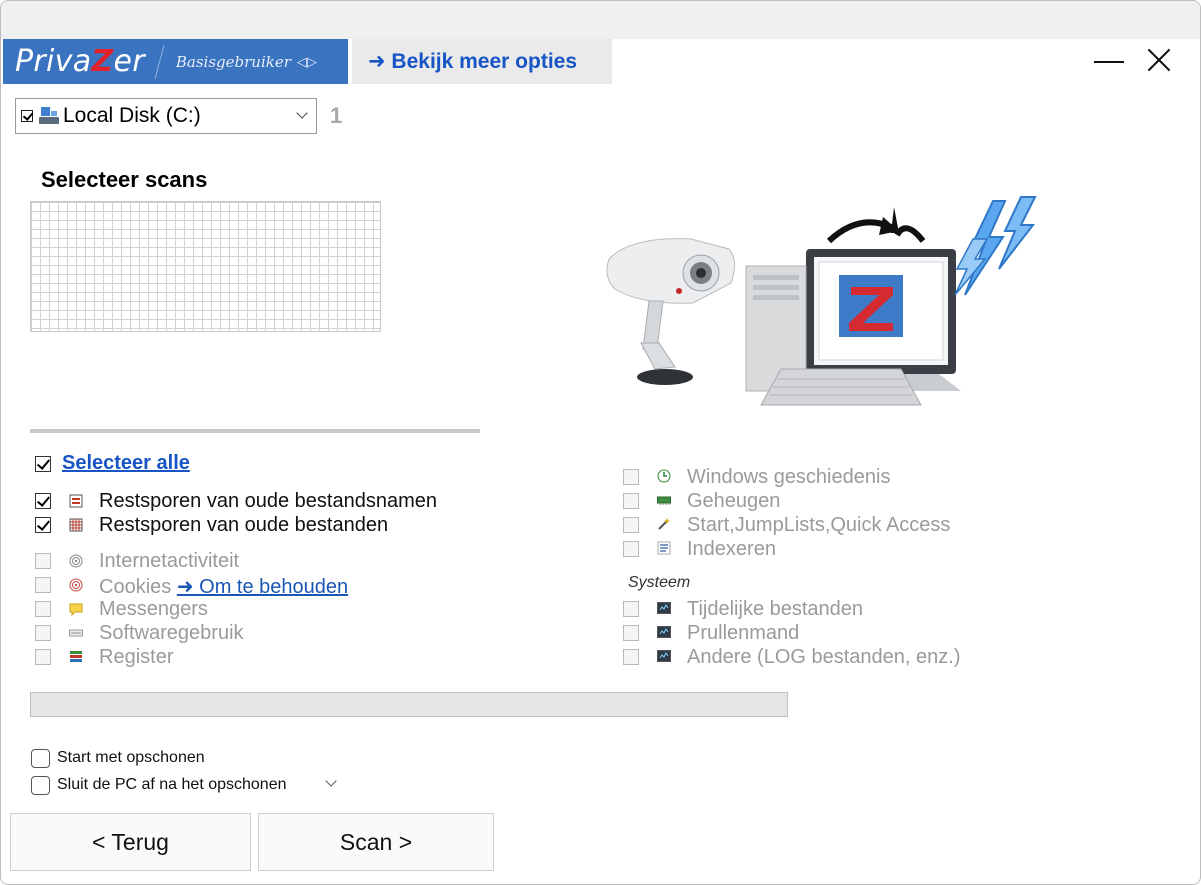 The image size is (1201, 885). I want to click on file-names-icon, so click(76, 501).